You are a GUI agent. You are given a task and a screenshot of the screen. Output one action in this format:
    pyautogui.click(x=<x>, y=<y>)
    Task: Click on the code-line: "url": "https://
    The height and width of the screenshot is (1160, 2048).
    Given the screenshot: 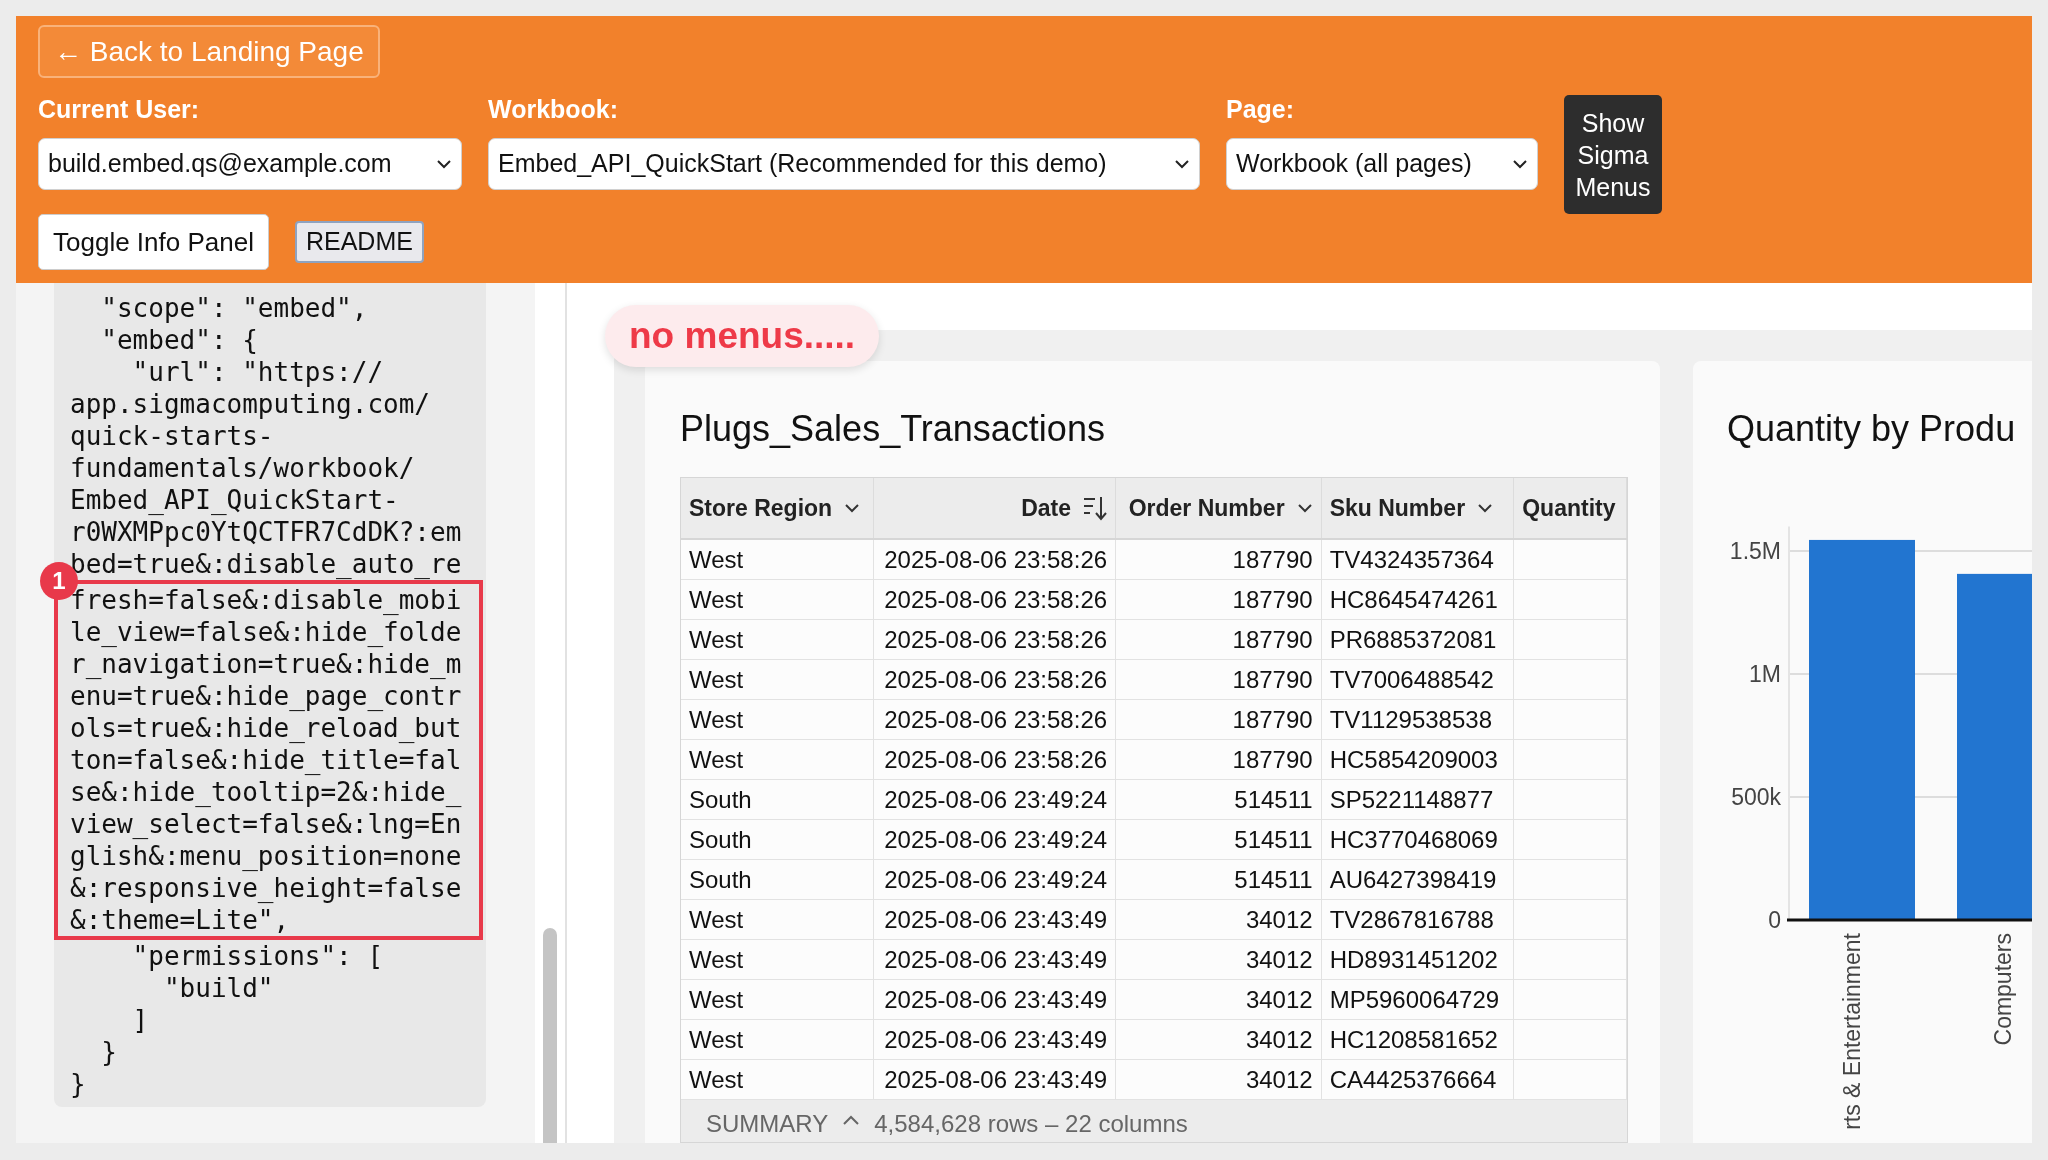 What is the action you would take?
    pyautogui.click(x=258, y=372)
    